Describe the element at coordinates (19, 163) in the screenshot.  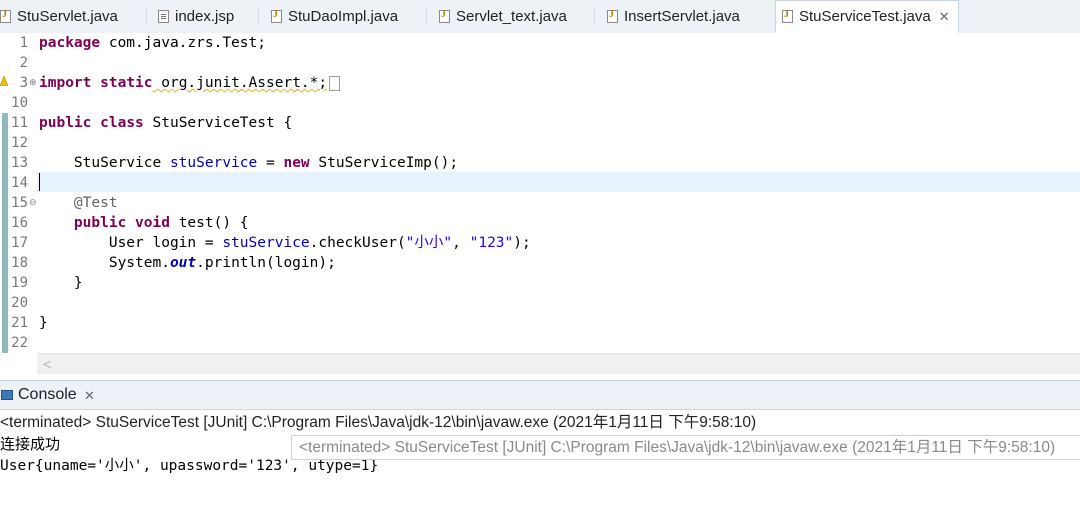
I see `line-number: 13` at that location.